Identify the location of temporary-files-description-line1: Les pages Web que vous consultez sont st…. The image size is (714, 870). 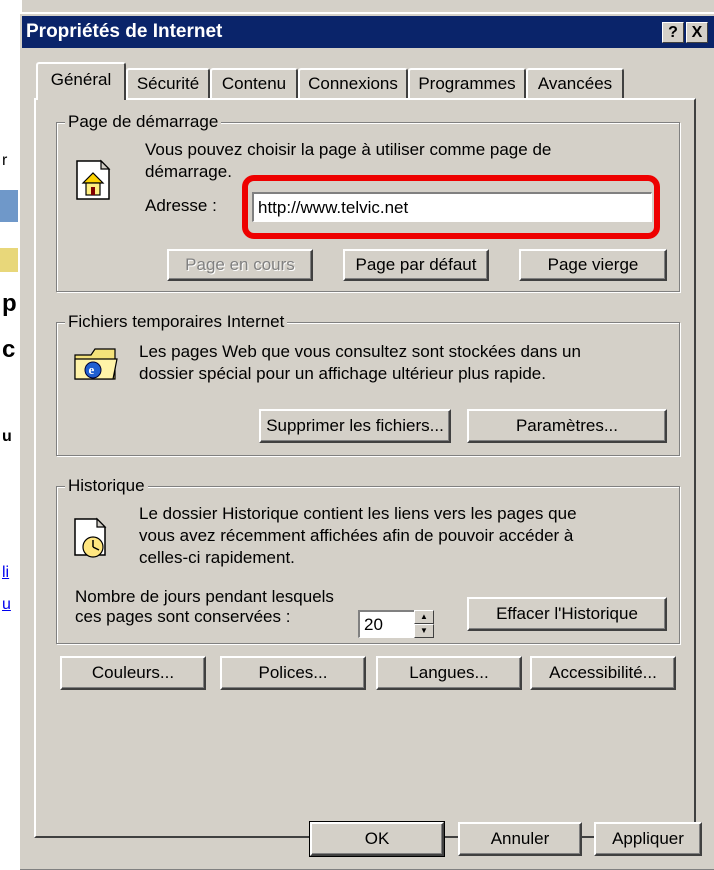
(360, 351).